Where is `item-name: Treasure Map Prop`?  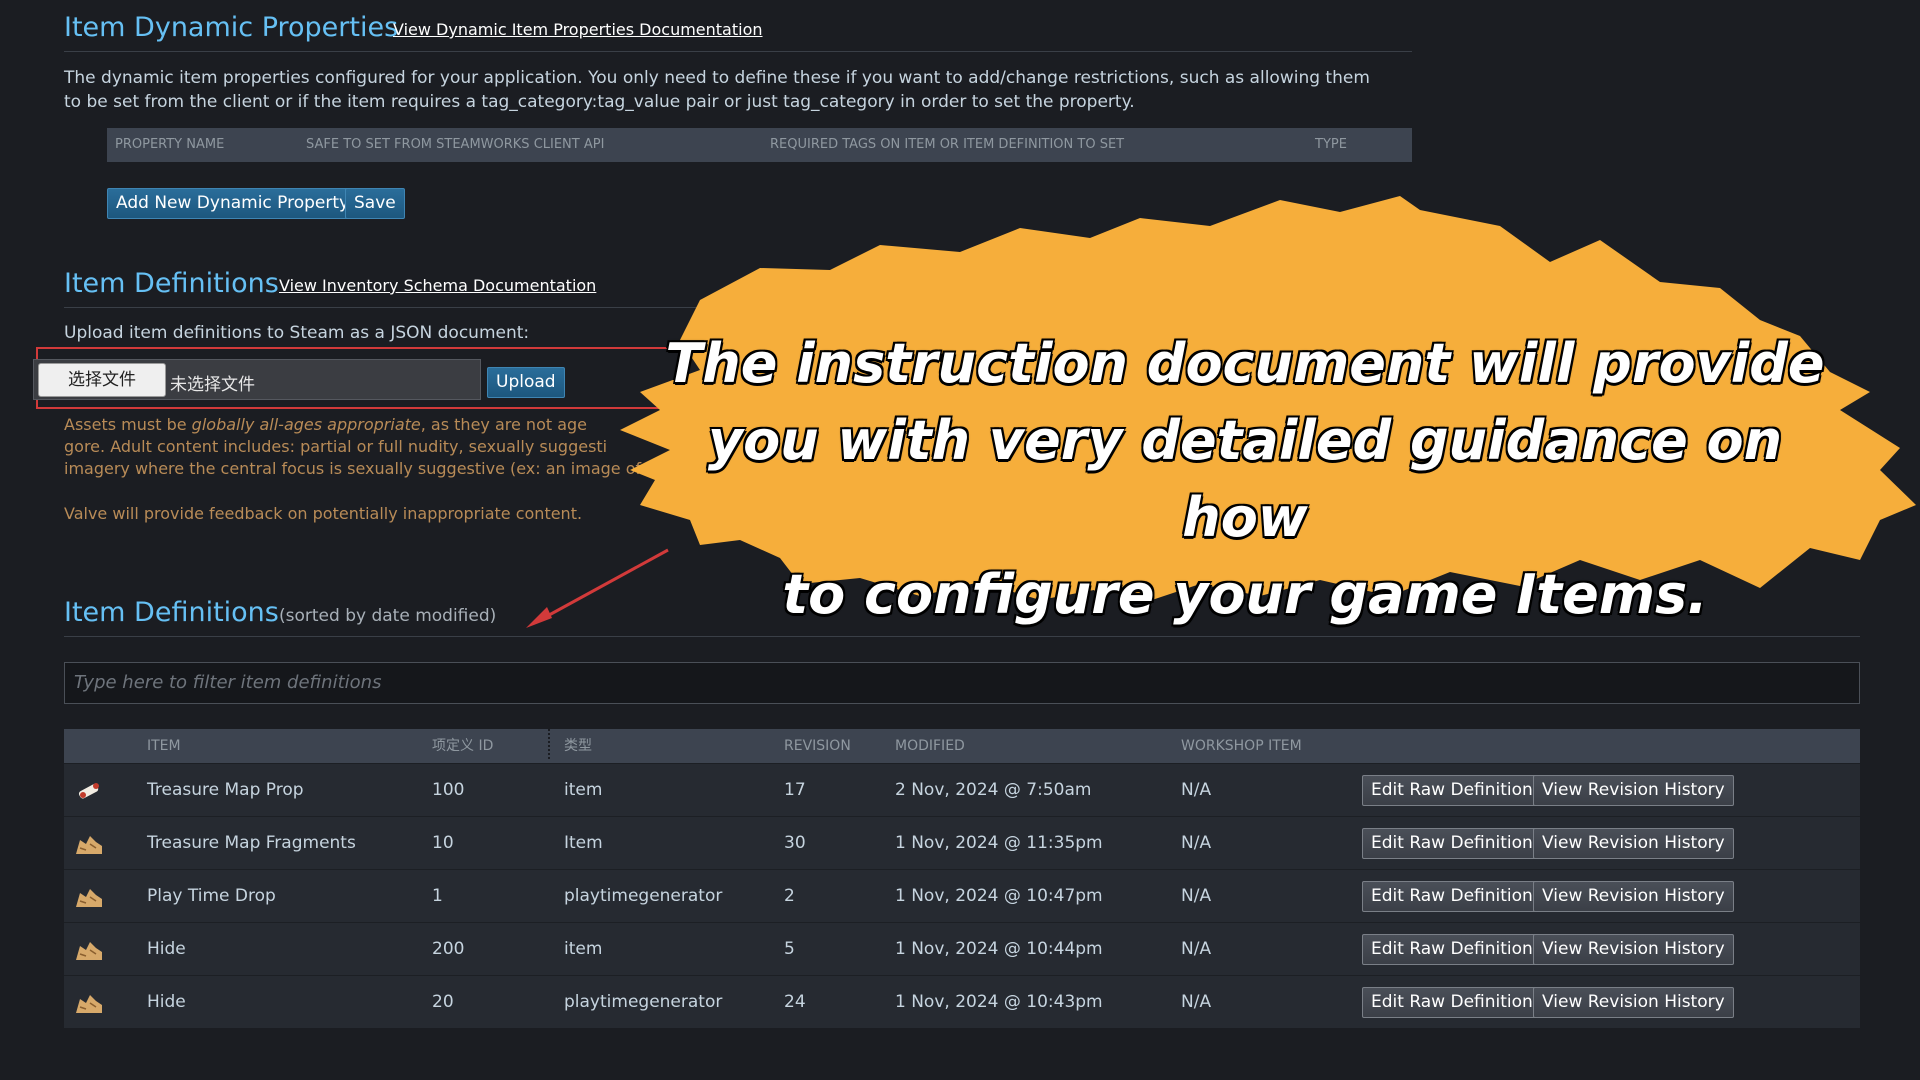
item-name: Treasure Map Prop is located at coordinates (225, 790).